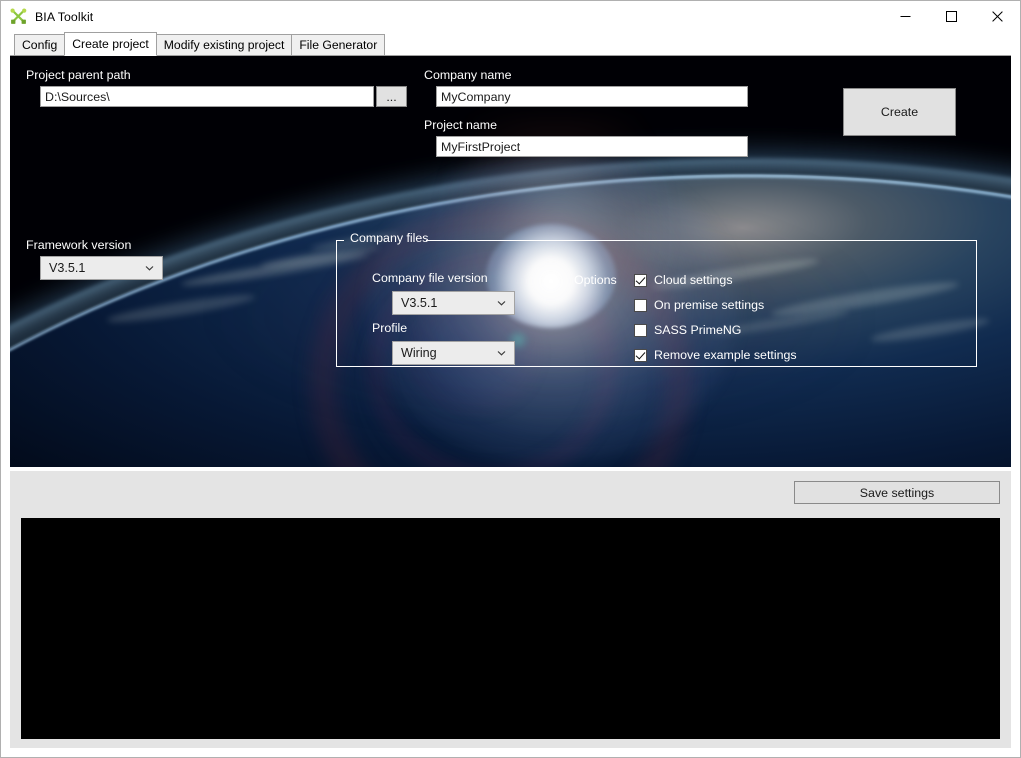 The image size is (1021, 758). What do you see at coordinates (592, 96) in the screenshot?
I see `company-name-input` at bounding box center [592, 96].